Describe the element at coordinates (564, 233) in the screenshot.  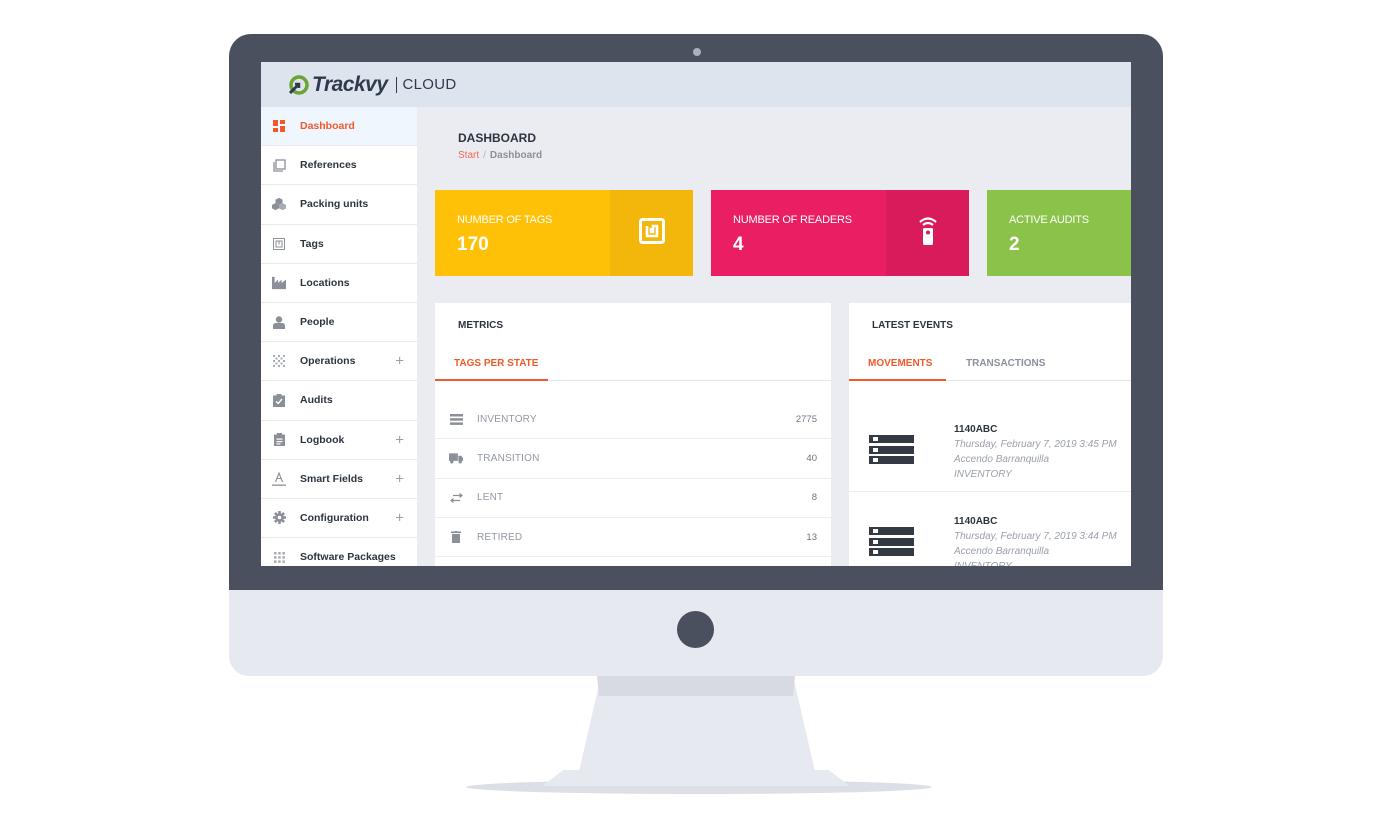
I see `stat-card-tags: NUMBER OF TAGS 170` at that location.